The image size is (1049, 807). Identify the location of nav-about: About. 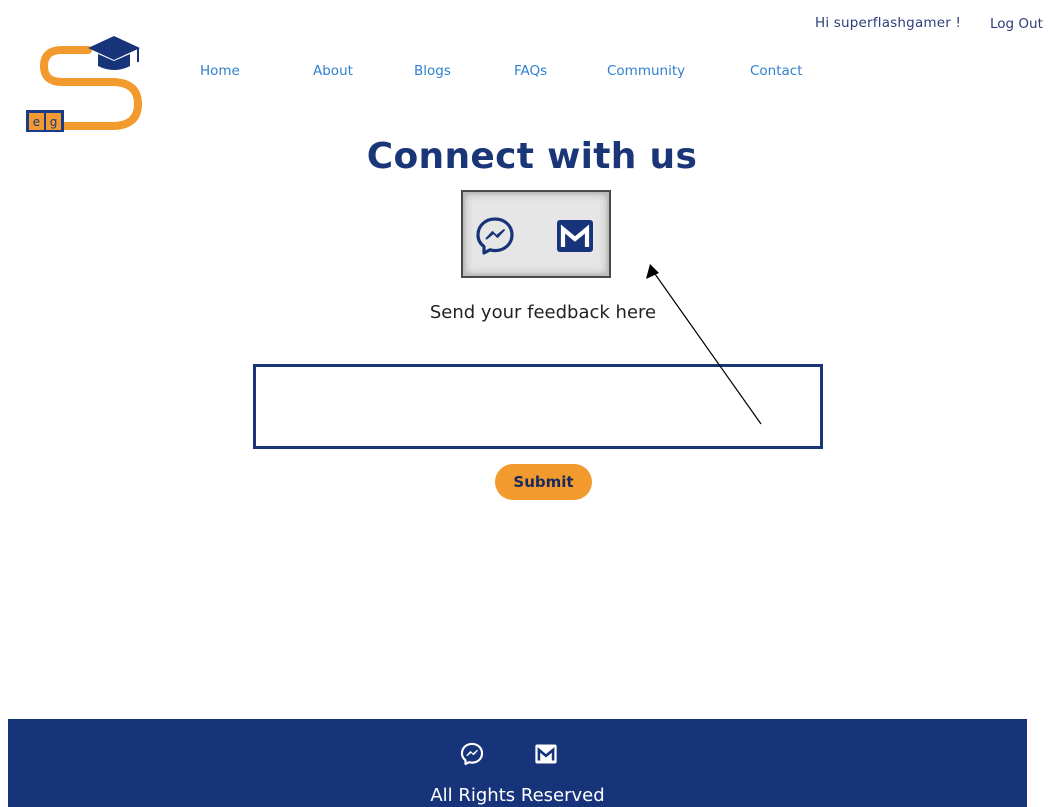
(333, 71).